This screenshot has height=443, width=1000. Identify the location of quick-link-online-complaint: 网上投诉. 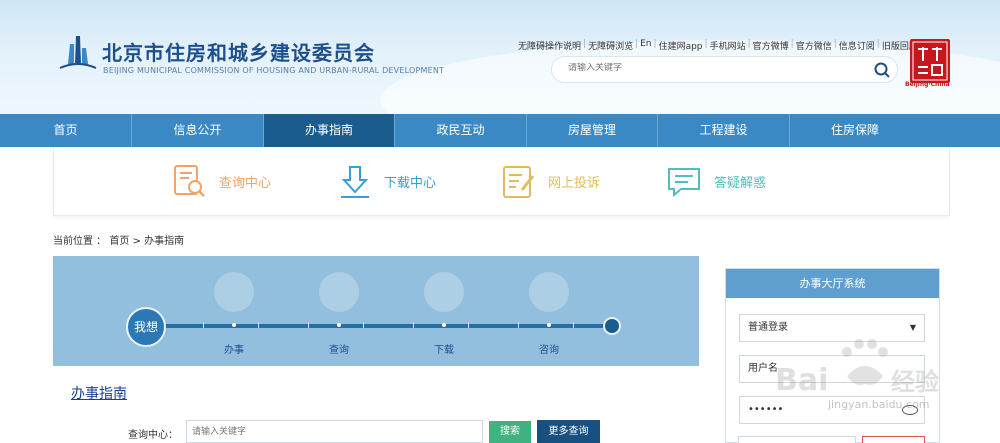
(551, 181).